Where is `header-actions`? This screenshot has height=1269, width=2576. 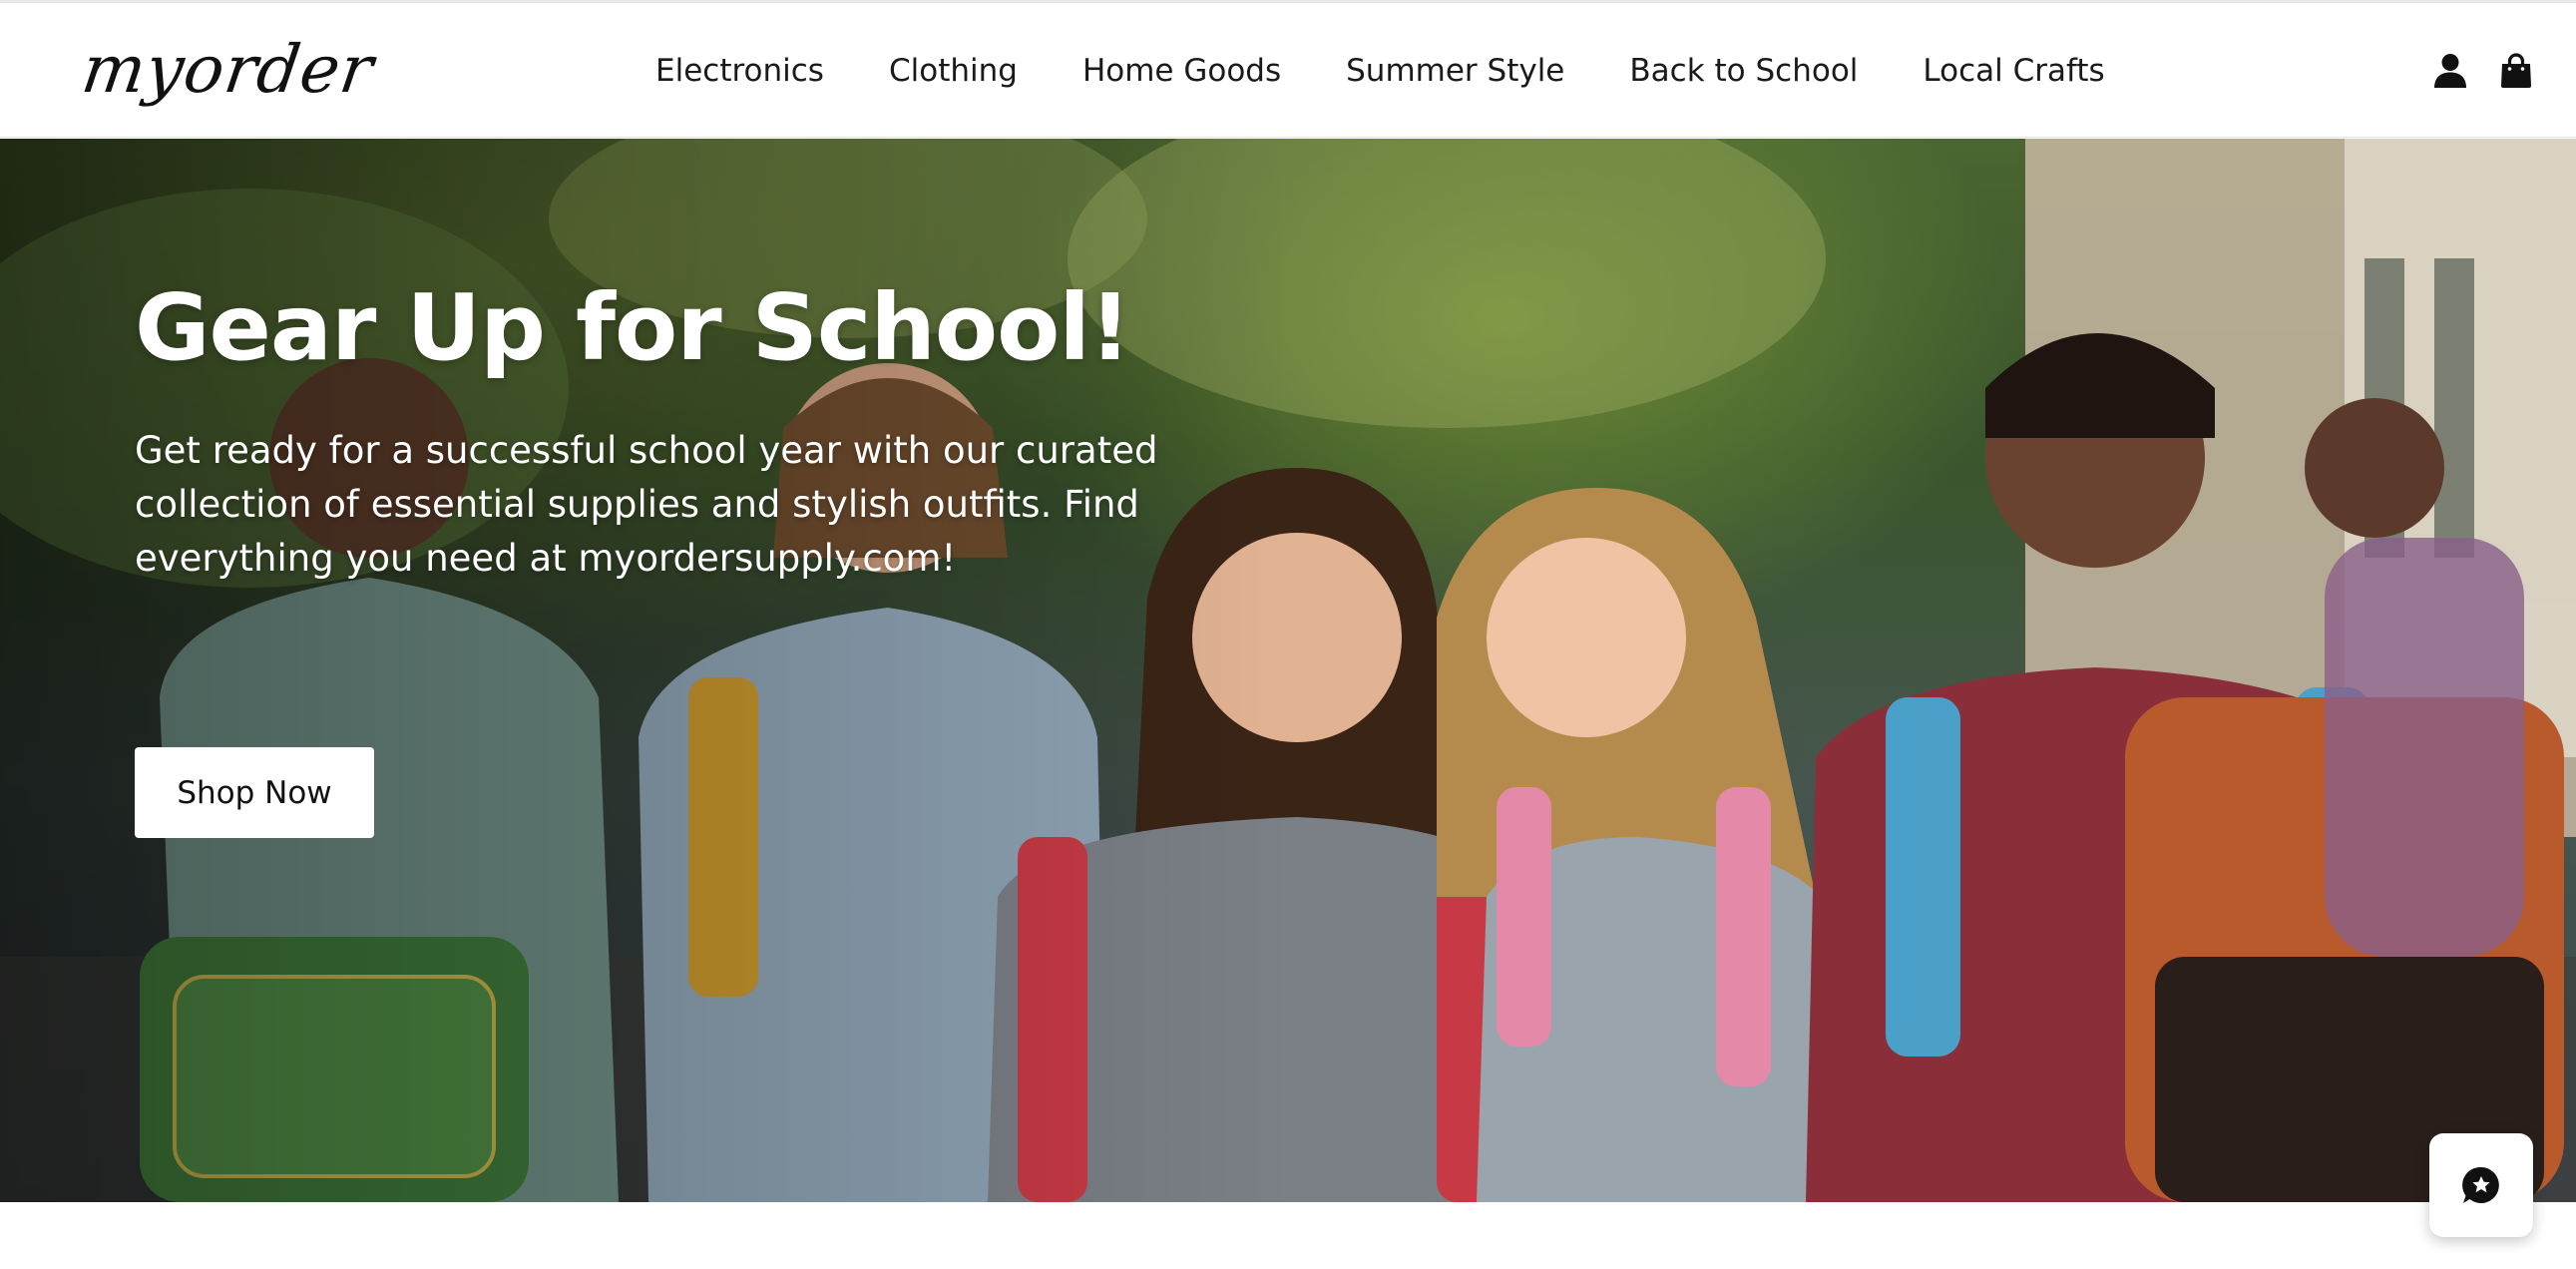
header-actions is located at coordinates (2474, 70).